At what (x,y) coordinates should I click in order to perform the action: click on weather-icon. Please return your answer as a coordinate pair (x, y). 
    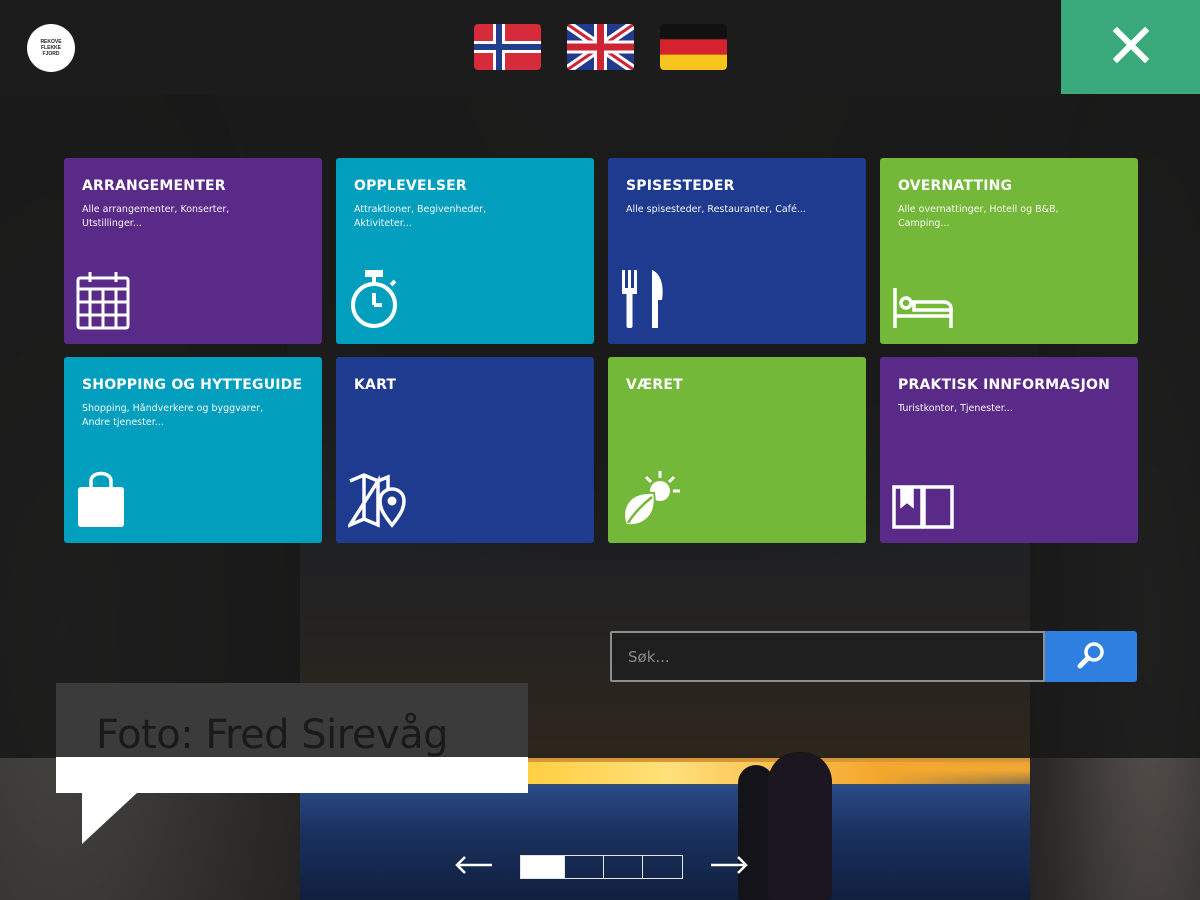
    Looking at the image, I should click on (651, 501).